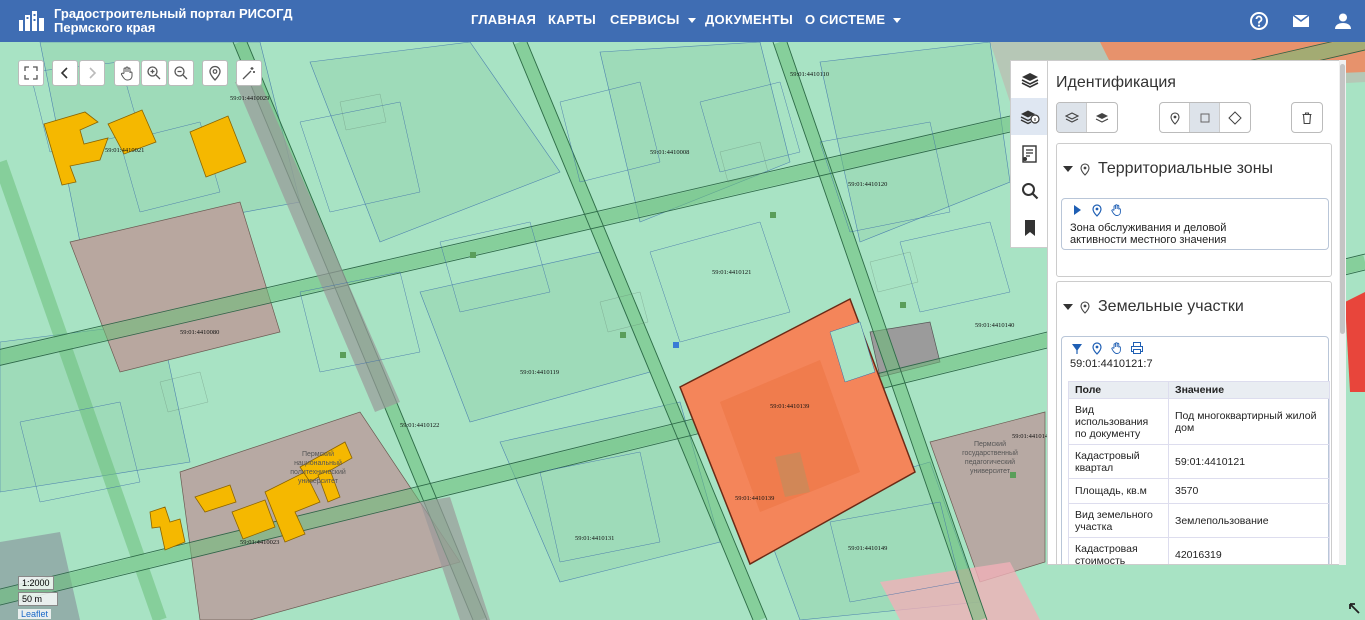 The height and width of the screenshot is (620, 1365). I want to click on zoom-in-icon, so click(154, 73).